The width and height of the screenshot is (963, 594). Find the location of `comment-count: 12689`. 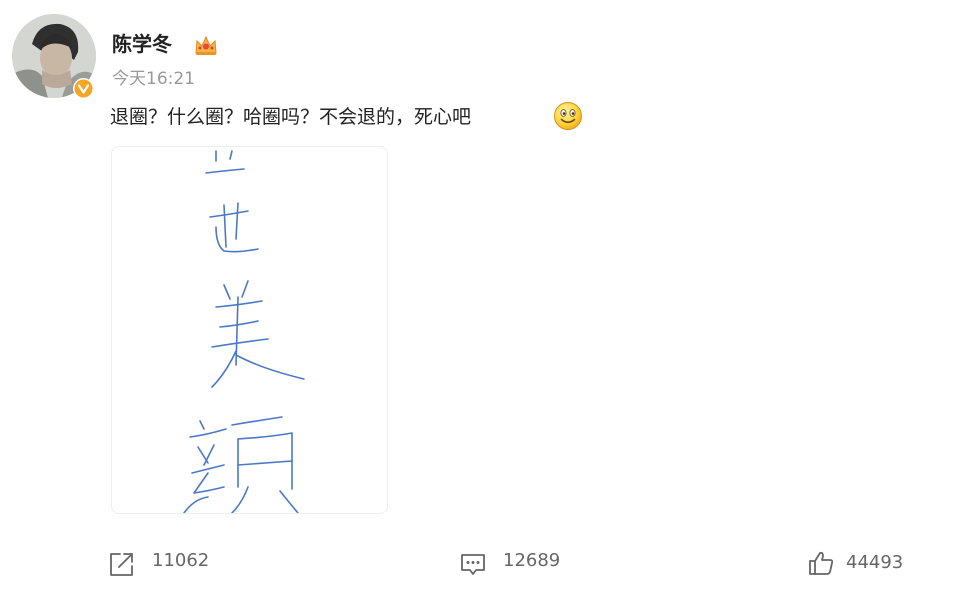

comment-count: 12689 is located at coordinates (531, 561).